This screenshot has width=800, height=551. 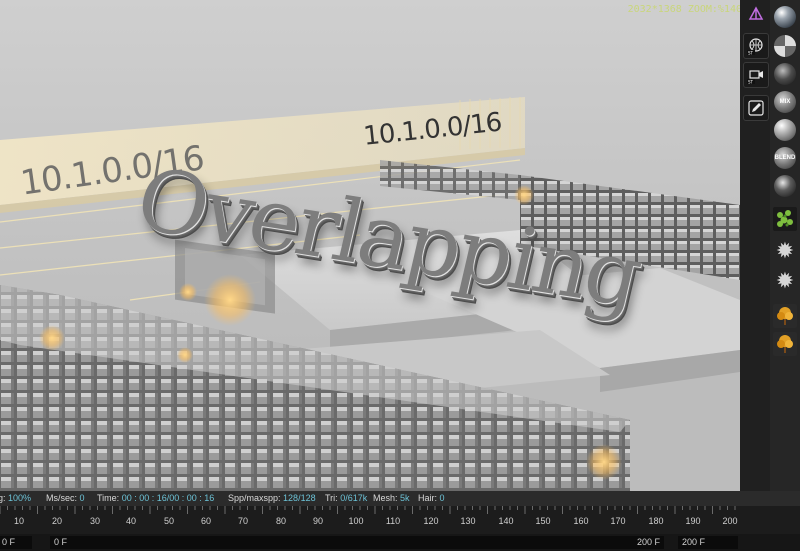 I want to click on tri-stat: Tri: 0/617k, so click(x=346, y=498).